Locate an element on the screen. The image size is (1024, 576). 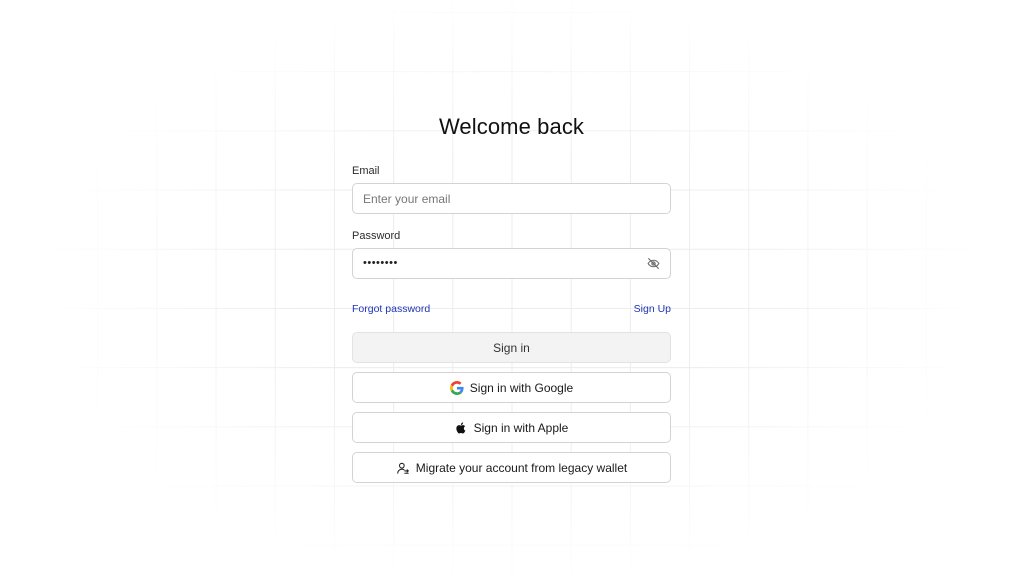
password-label: Password is located at coordinates (376, 236).